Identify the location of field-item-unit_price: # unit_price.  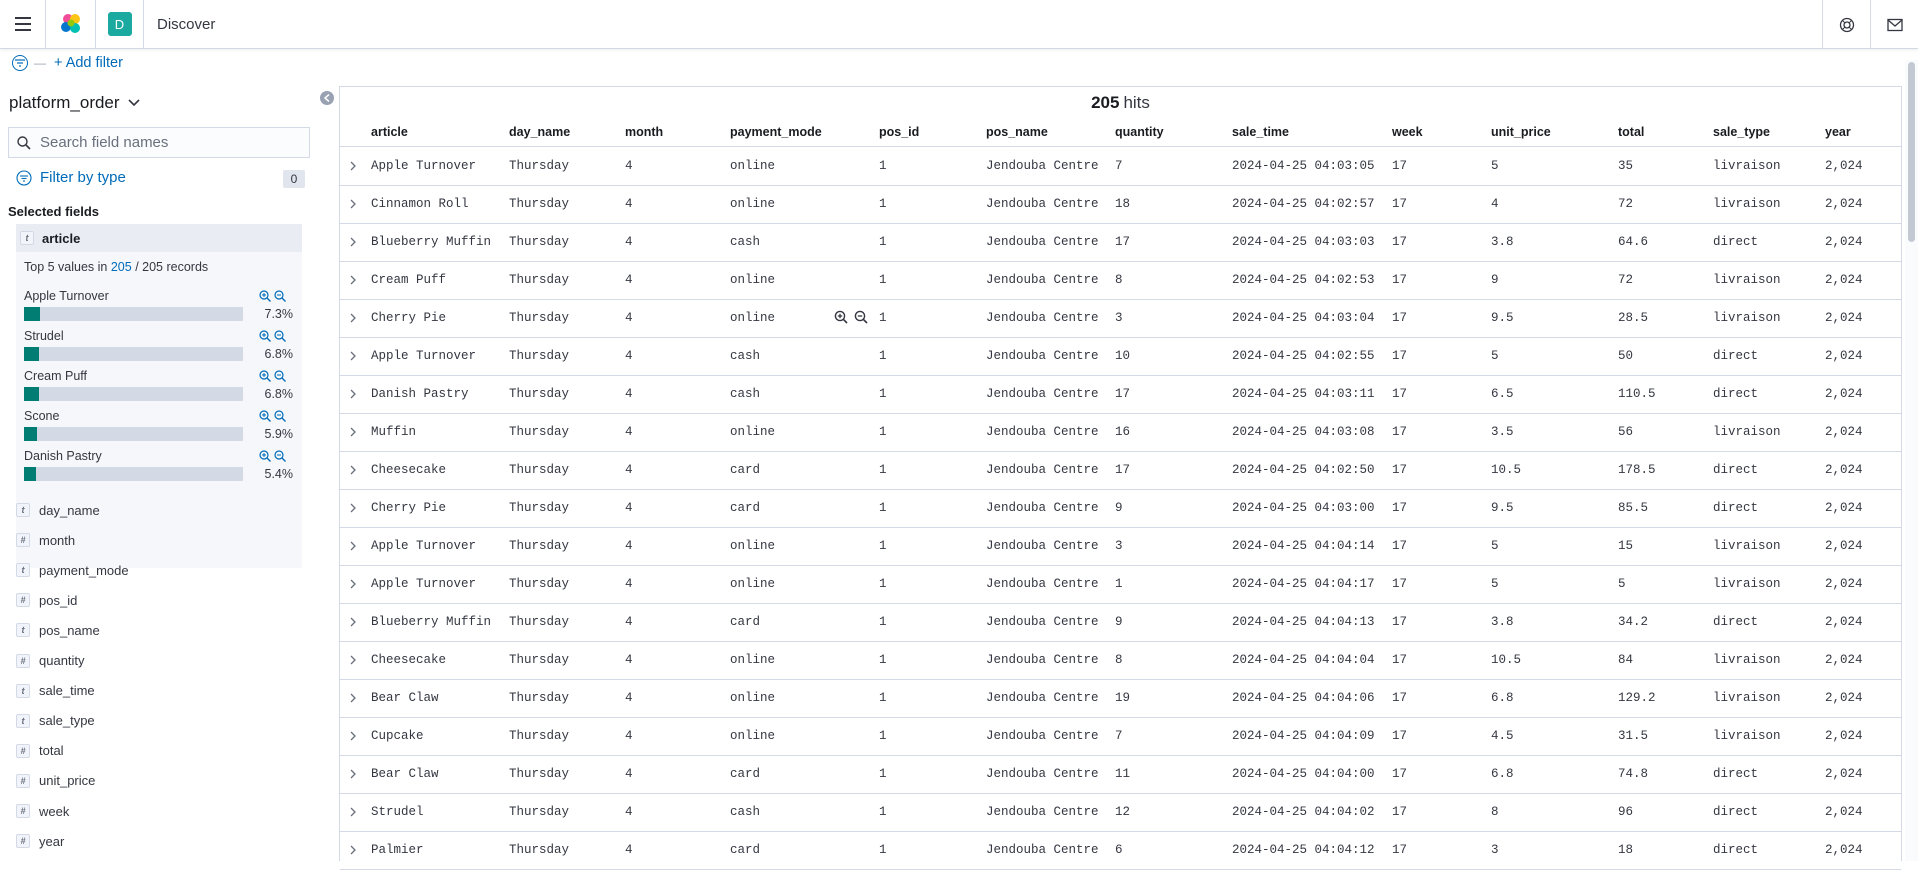
(55, 781).